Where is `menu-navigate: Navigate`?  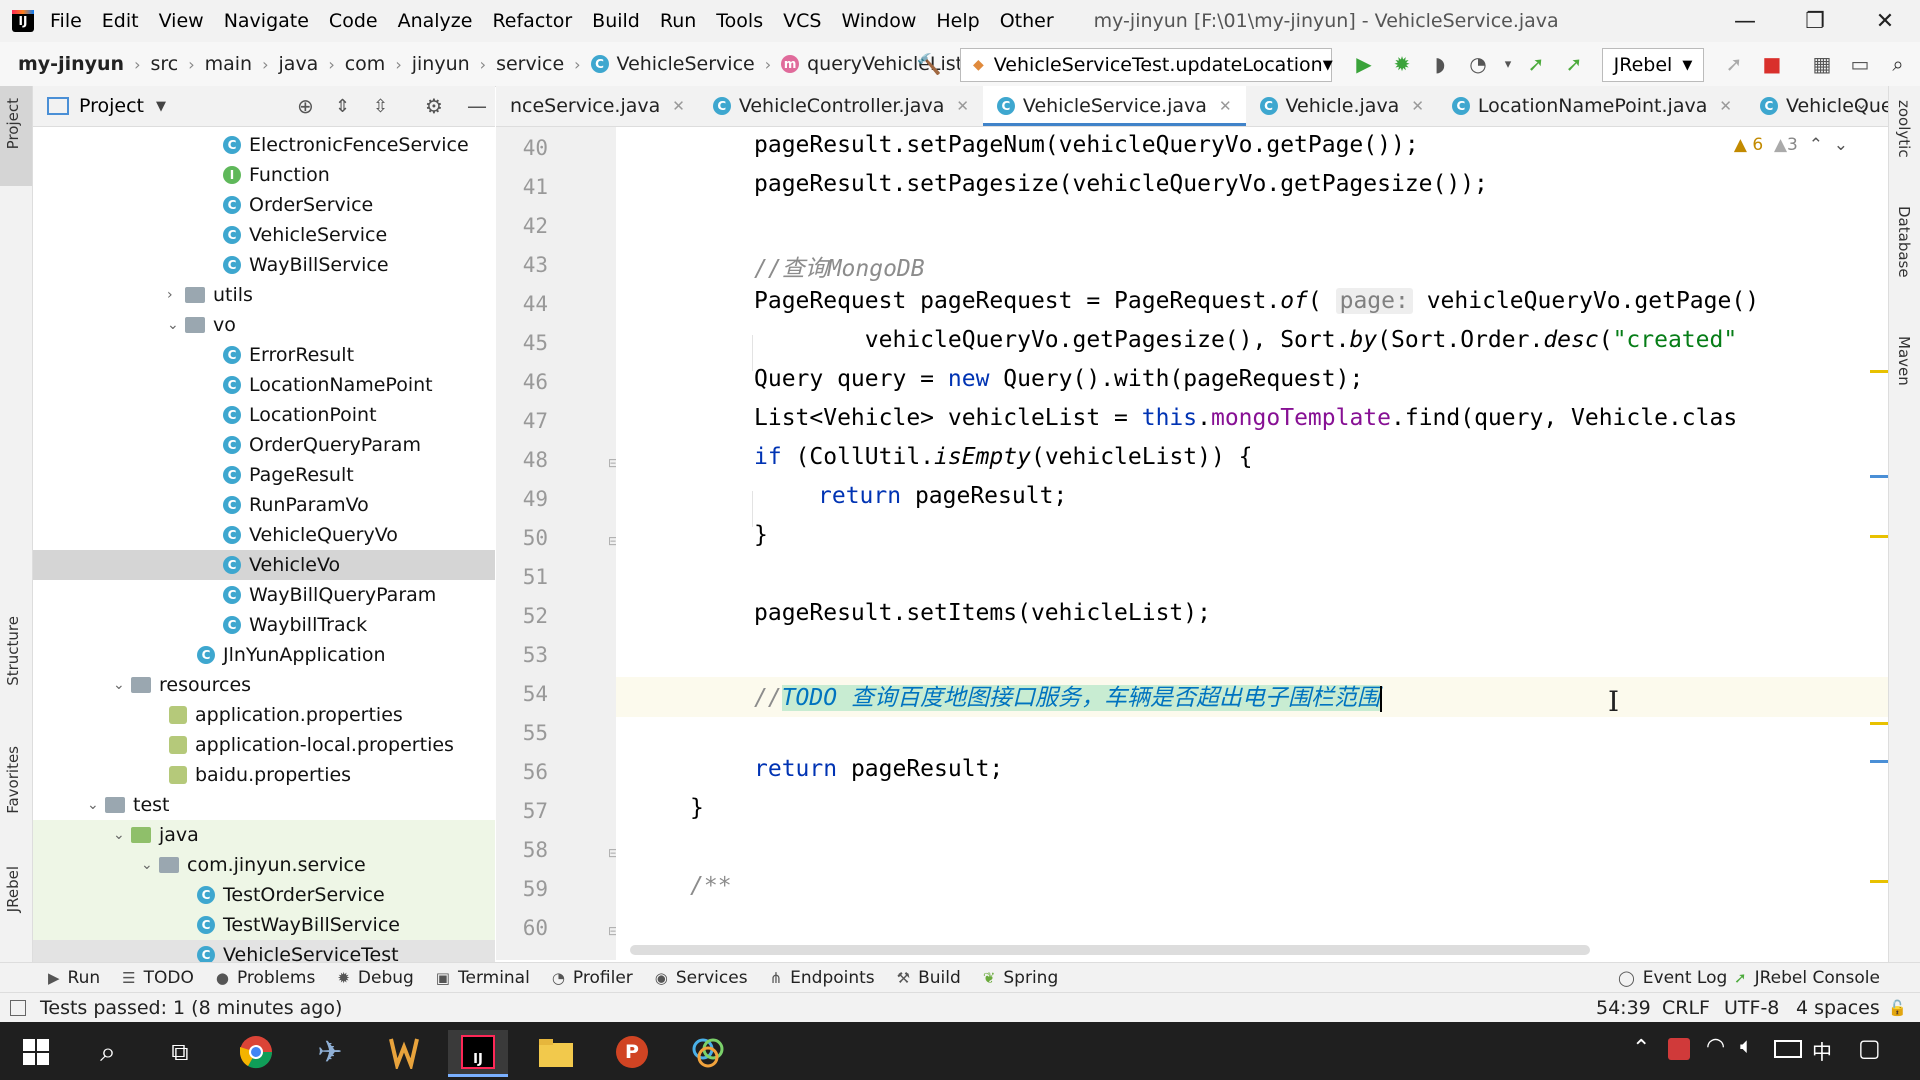 menu-navigate: Navigate is located at coordinates (266, 21).